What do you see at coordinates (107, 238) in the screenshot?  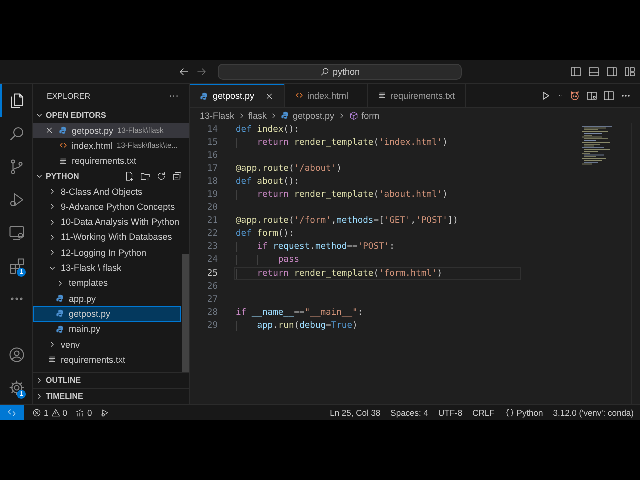 I see `tree-item: 11-Working With Databases` at bounding box center [107, 238].